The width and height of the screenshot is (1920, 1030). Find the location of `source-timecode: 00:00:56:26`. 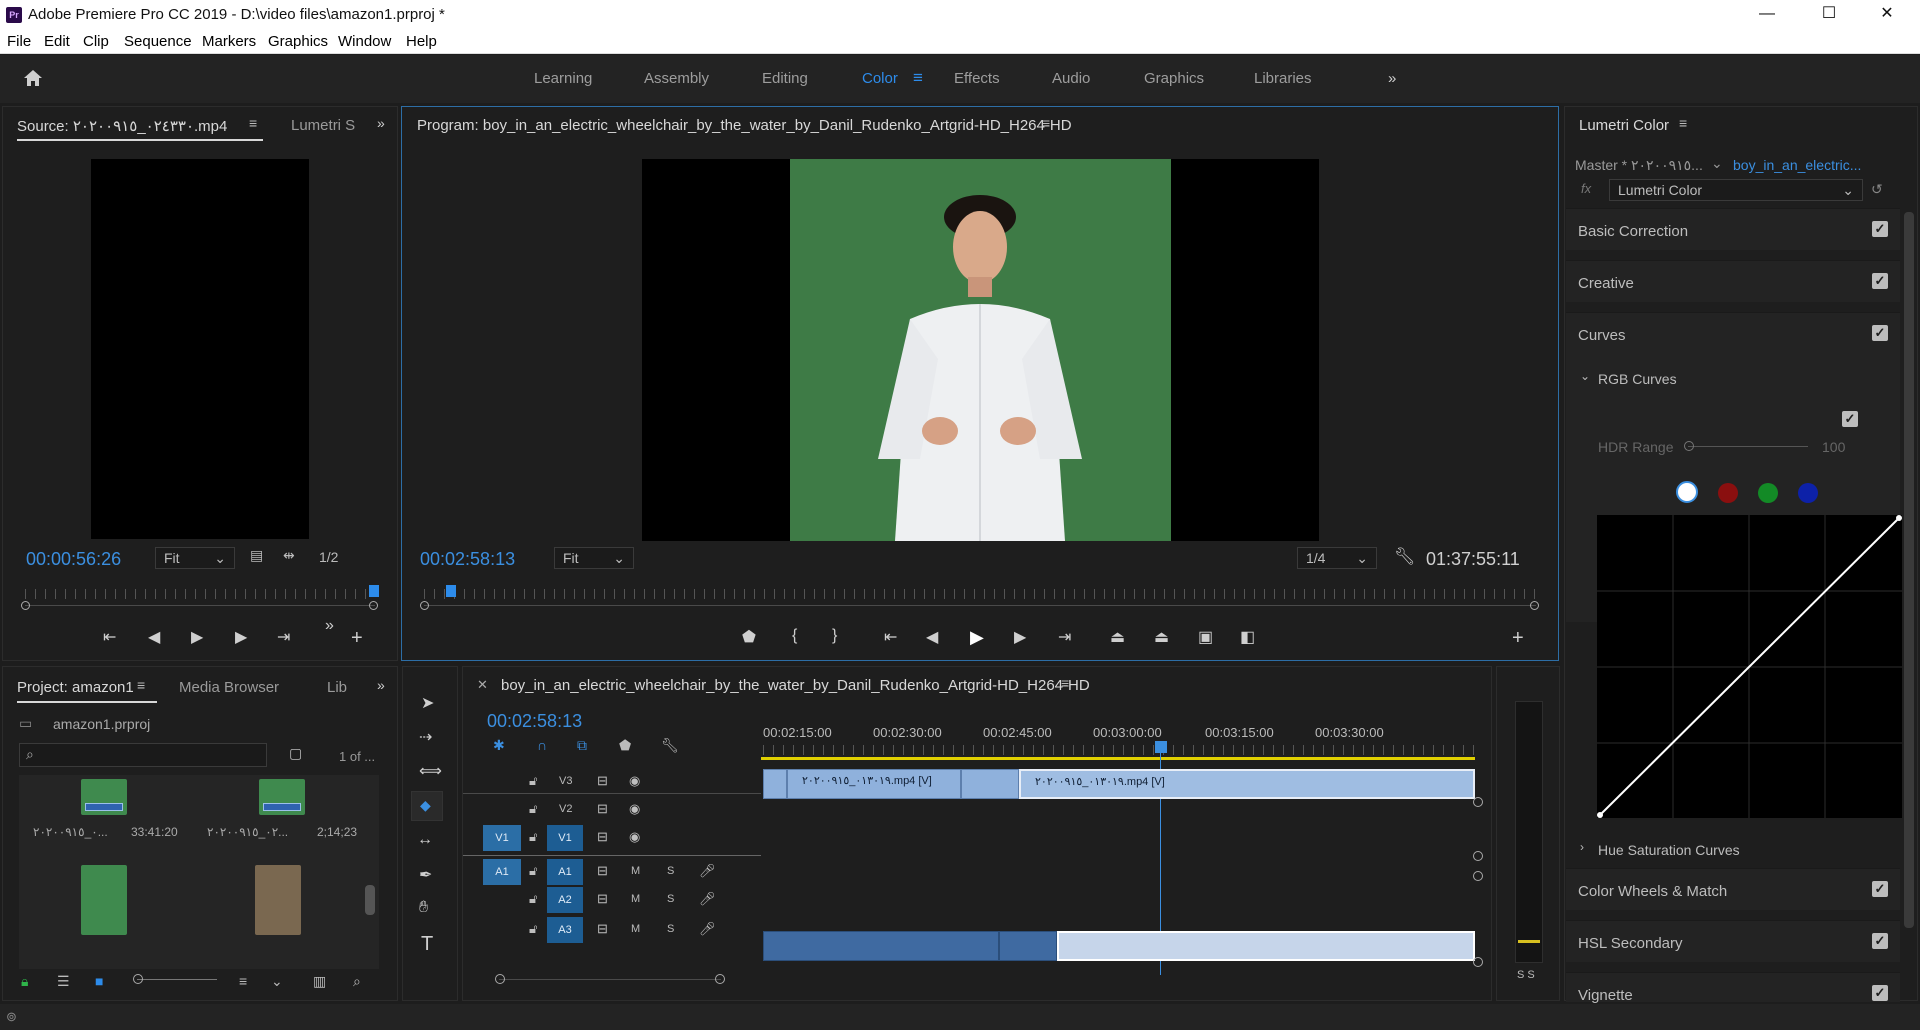

source-timecode: 00:00:56:26 is located at coordinates (73, 559).